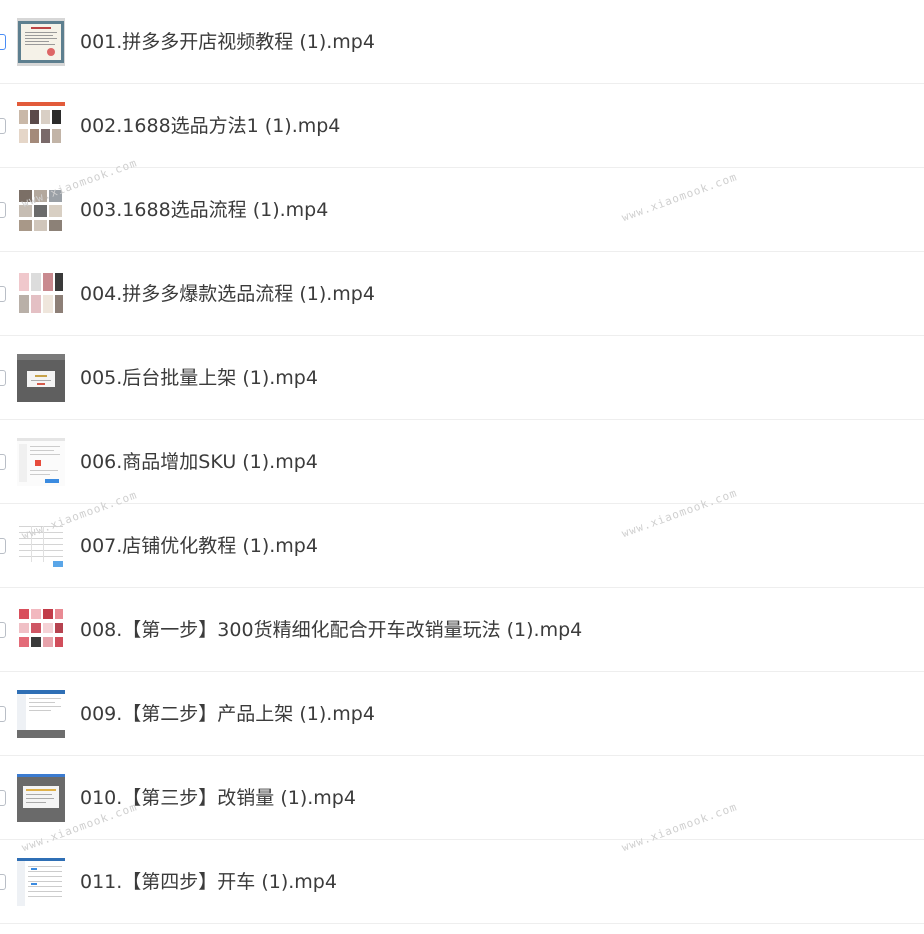 The height and width of the screenshot is (934, 924). Describe the element at coordinates (204, 210) in the screenshot. I see `file-name: 003.1688选品流程 (1).mp4` at that location.